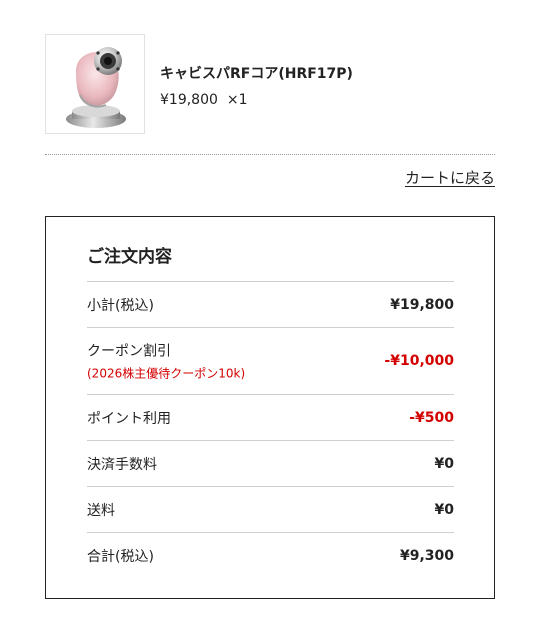 The width and height of the screenshot is (540, 632). Describe the element at coordinates (419, 361) in the screenshot. I see `coupon-value: -¥10,000` at that location.